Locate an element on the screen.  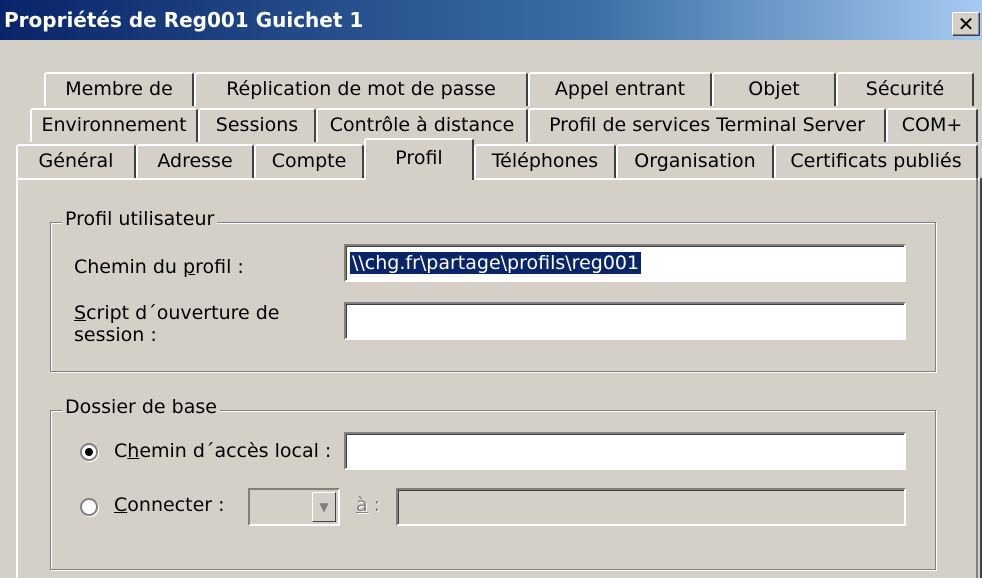
script-ouverture-label: Script d´ouverture de session : is located at coordinates (177, 324).